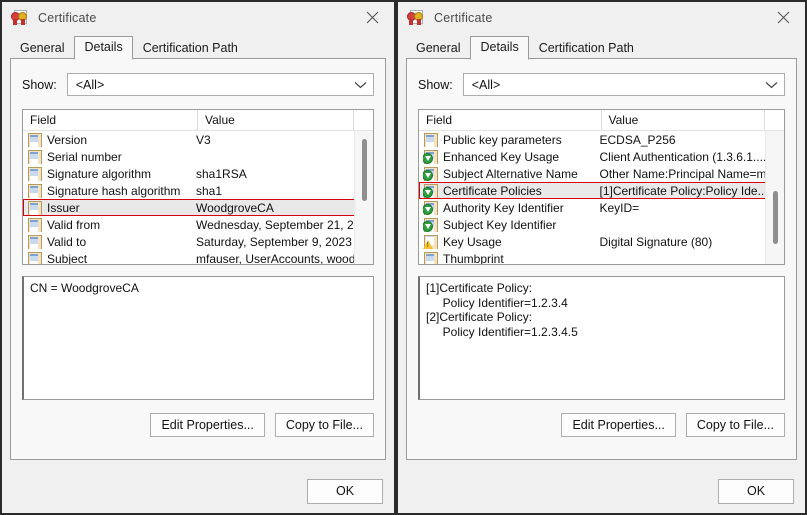 The width and height of the screenshot is (807, 515). What do you see at coordinates (209, 190) in the screenshot?
I see `row-value: sha1` at bounding box center [209, 190].